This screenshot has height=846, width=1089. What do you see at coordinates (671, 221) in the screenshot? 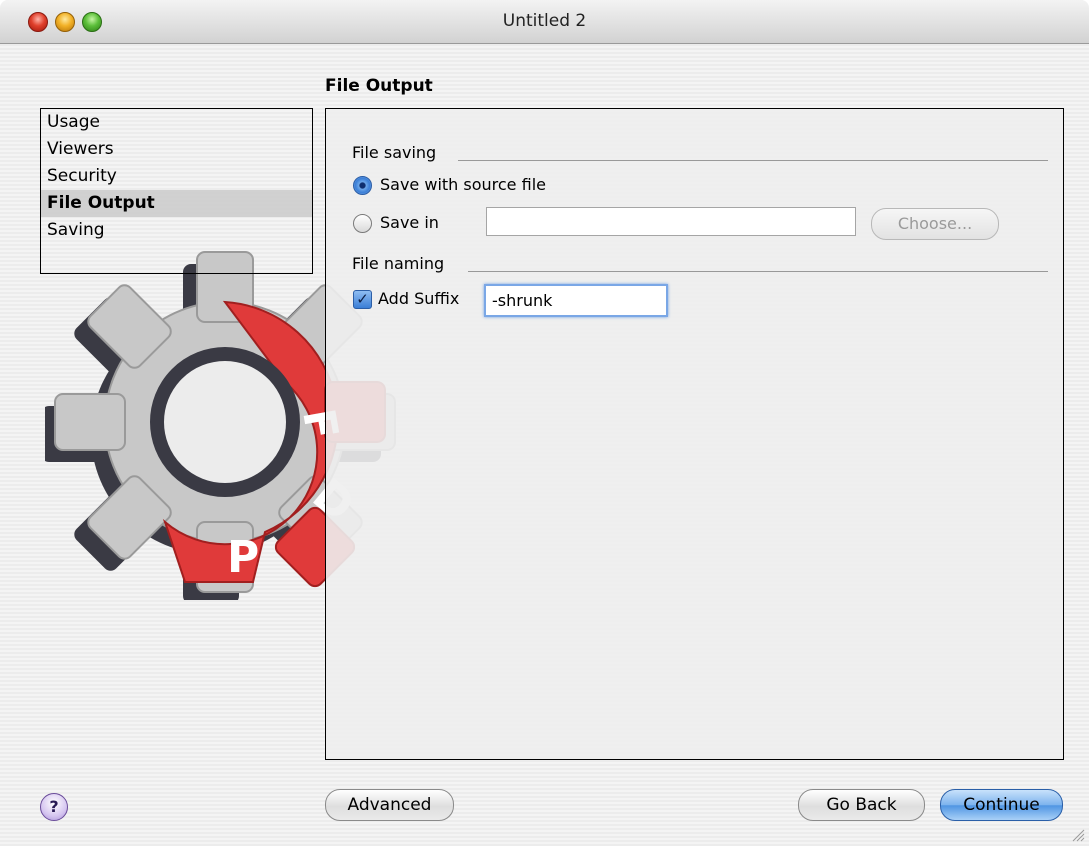
I see `save-in-path-field` at bounding box center [671, 221].